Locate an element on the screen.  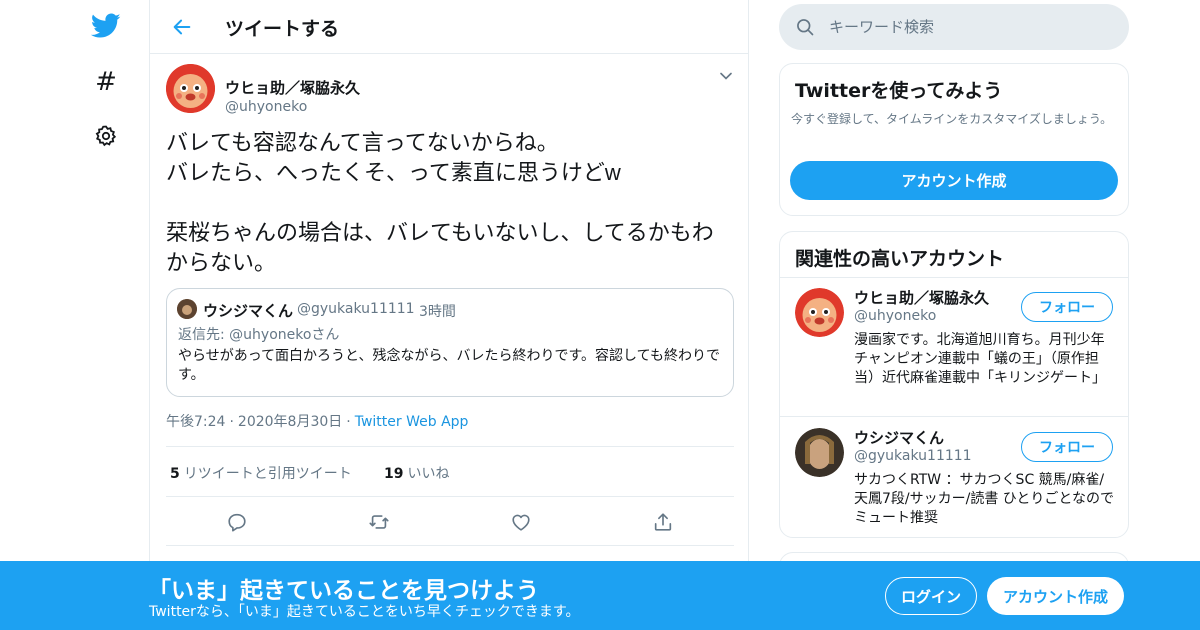
tweet-date: 2020年8月30日 is located at coordinates (290, 422).